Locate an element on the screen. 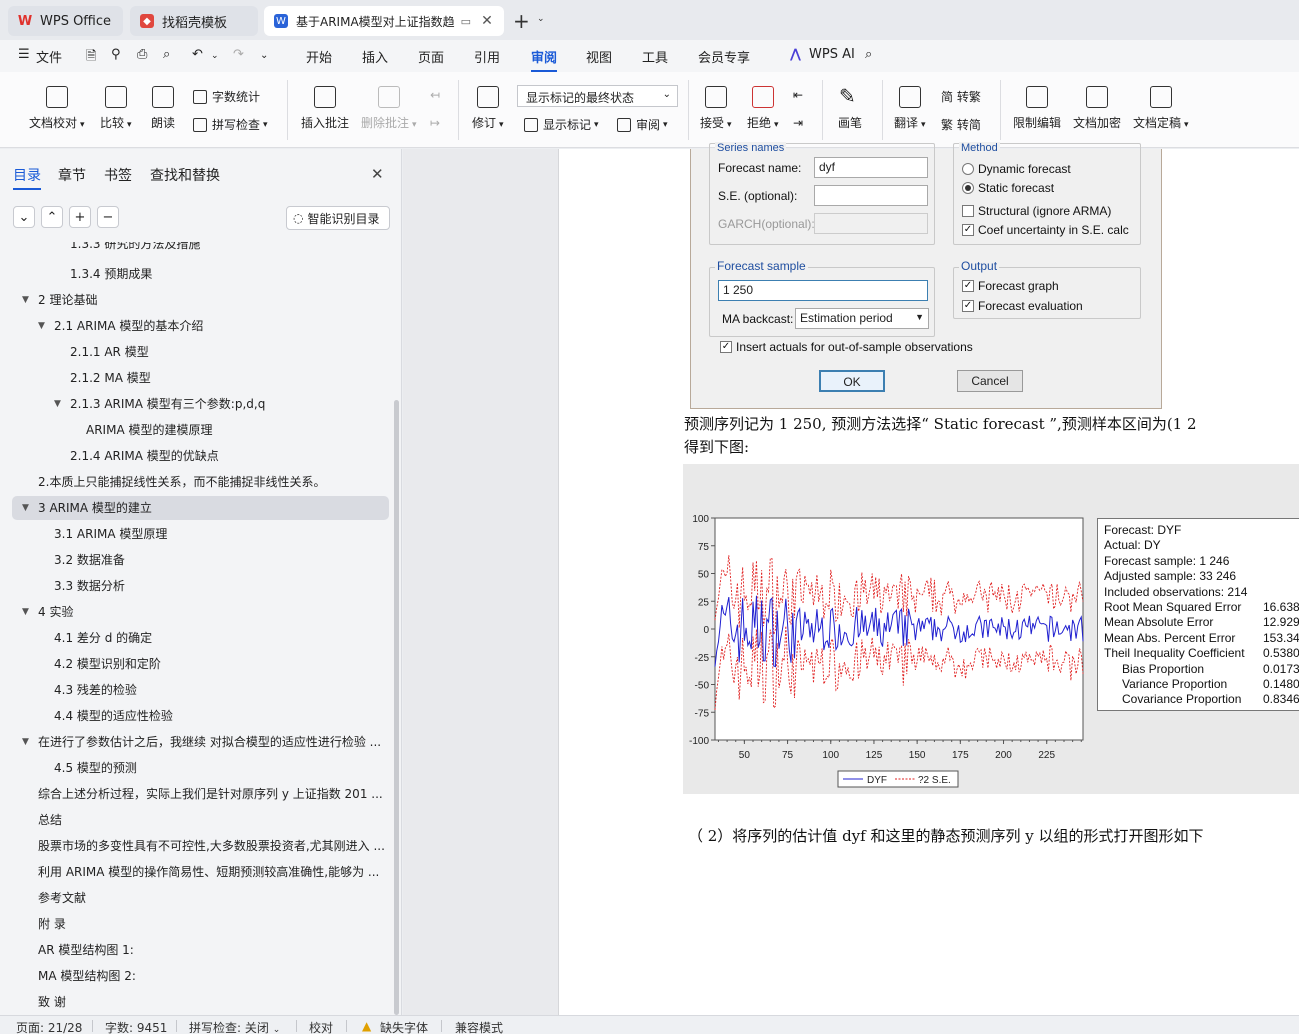 The height and width of the screenshot is (1034, 1299). compat-mode: 兼容模式 is located at coordinates (479, 1026).